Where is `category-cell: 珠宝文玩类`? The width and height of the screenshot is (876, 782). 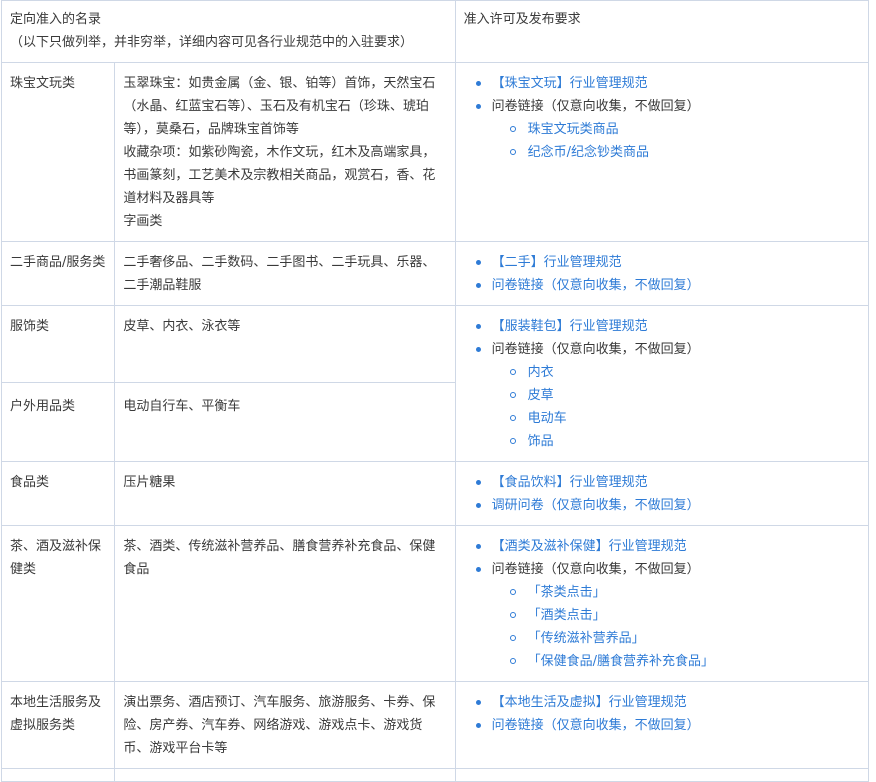
category-cell: 珠宝文玩类 is located at coordinates (58, 152).